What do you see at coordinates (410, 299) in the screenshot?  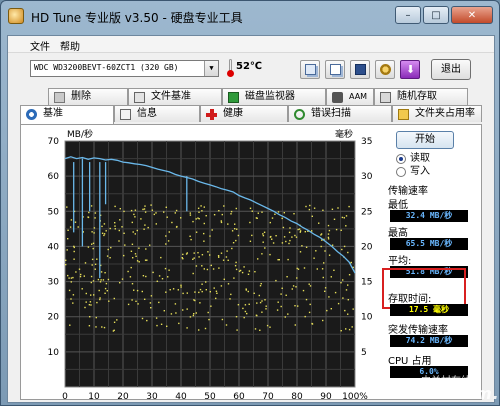 I see `access-time-label: 存取时间:` at bounding box center [410, 299].